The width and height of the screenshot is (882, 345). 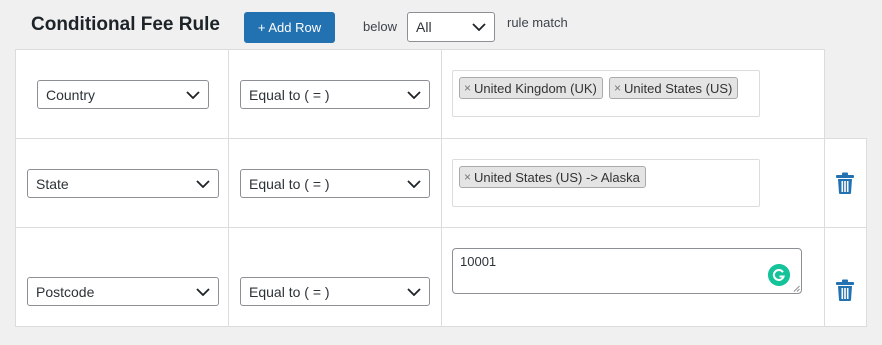 What do you see at coordinates (123, 291) in the screenshot?
I see `condition-field-select: Postcode` at bounding box center [123, 291].